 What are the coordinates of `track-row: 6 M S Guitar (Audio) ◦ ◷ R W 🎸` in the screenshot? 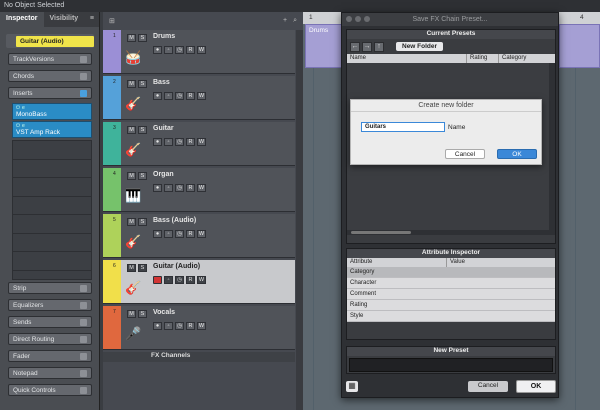 It's located at (199, 282).